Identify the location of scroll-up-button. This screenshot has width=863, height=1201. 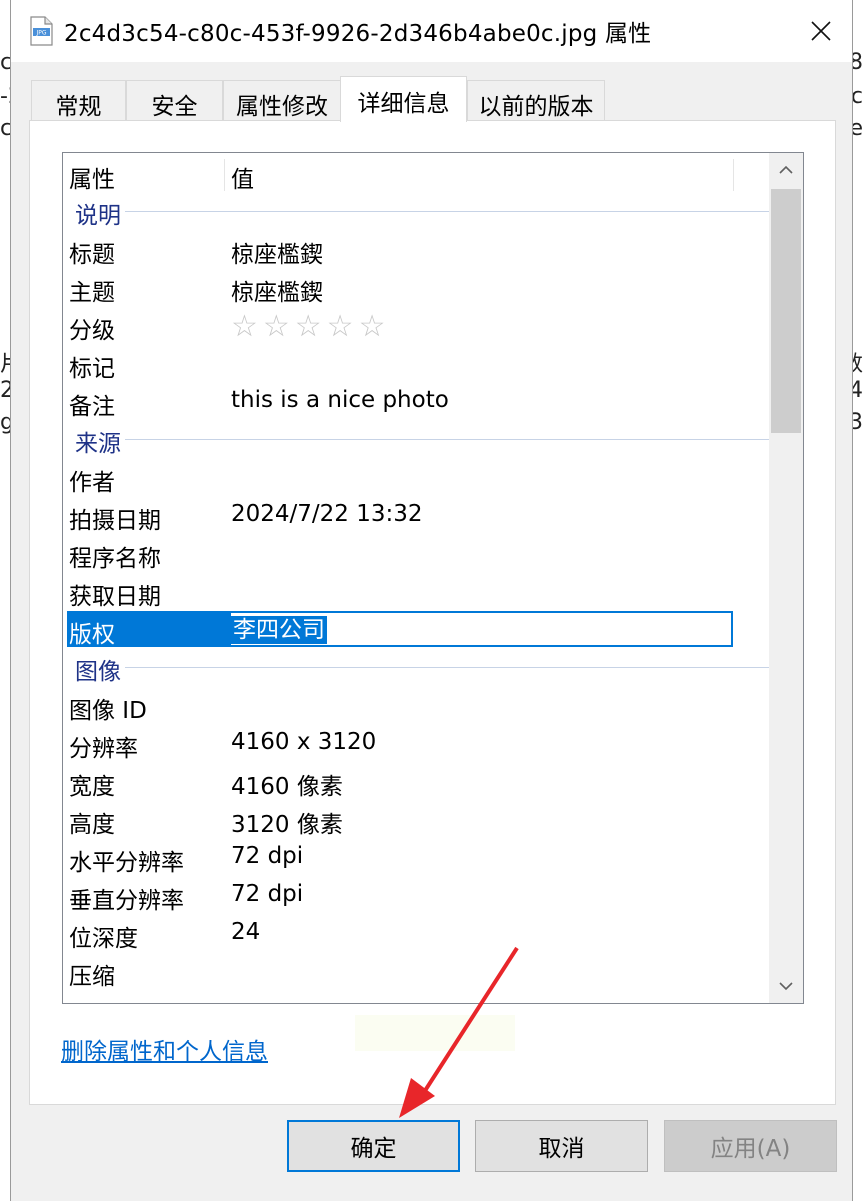
(786, 170).